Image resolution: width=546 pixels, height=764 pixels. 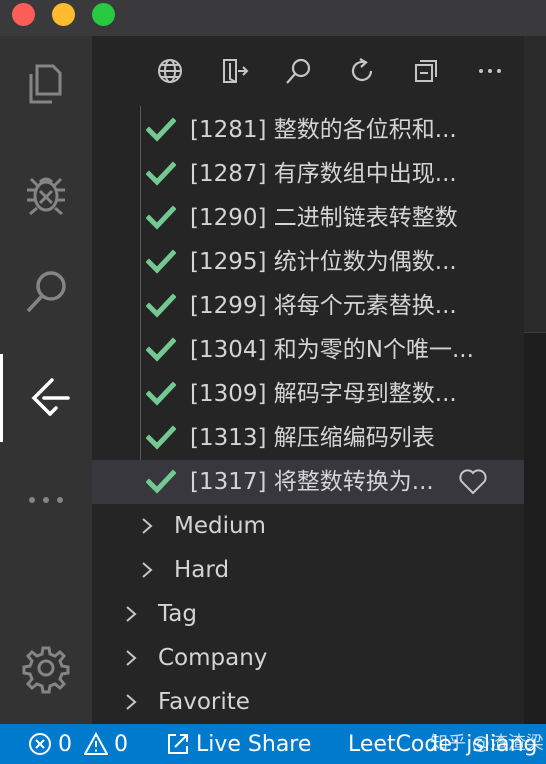 I want to click on collapse-all-icon, so click(x=426, y=71).